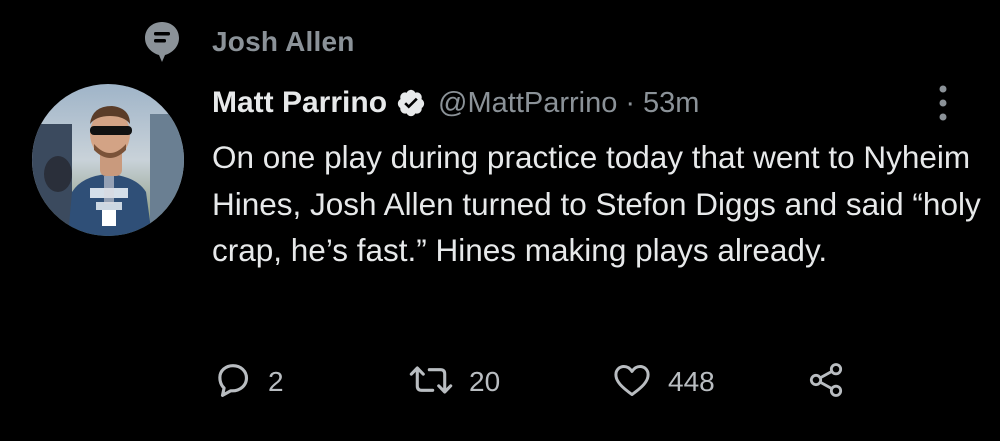 The height and width of the screenshot is (441, 1000). I want to click on share-icon, so click(826, 382).